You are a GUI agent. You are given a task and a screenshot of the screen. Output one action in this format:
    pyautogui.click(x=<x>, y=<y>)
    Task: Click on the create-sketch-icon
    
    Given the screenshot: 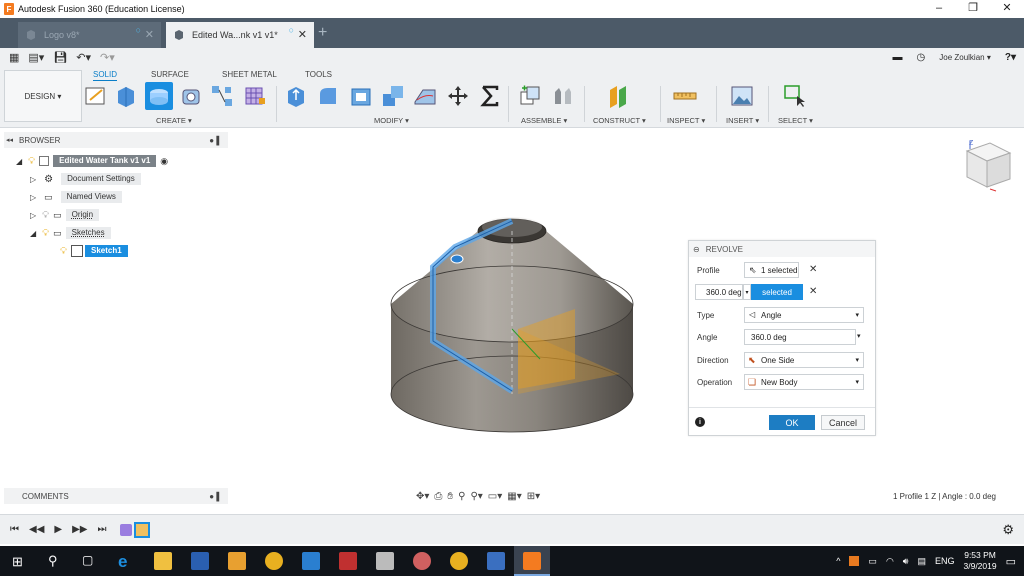 What is the action you would take?
    pyautogui.click(x=96, y=96)
    